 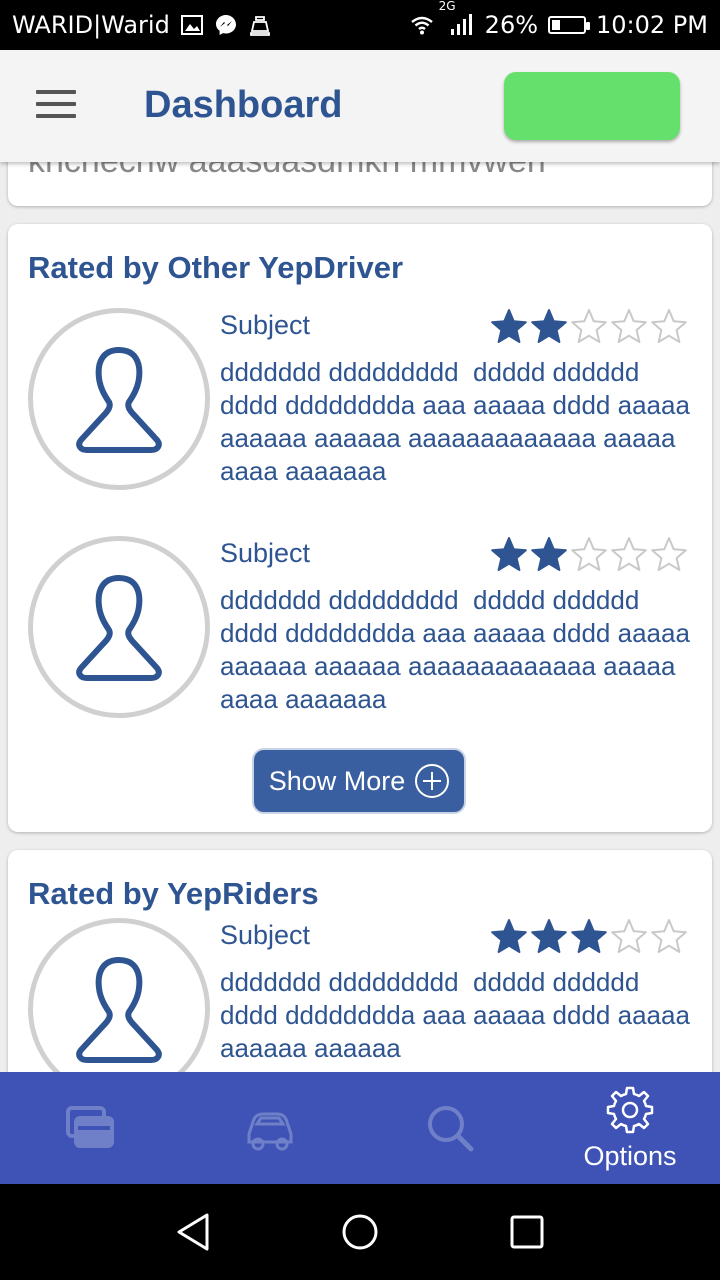 What do you see at coordinates (360, 184) in the screenshot?
I see `partial-card: knchechw aaasdasdmkn mmvwen` at bounding box center [360, 184].